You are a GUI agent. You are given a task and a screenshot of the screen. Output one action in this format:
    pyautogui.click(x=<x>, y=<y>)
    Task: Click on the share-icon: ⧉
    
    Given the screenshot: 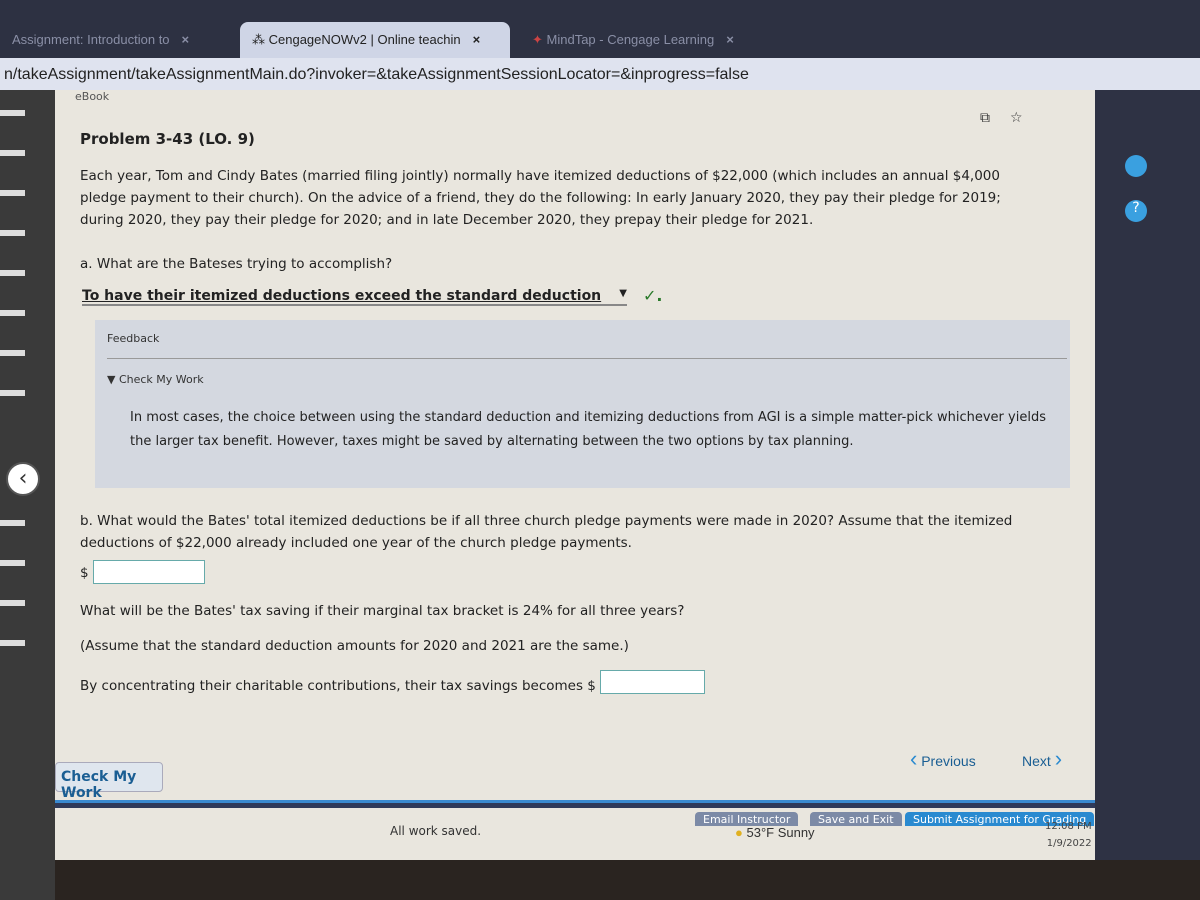 What is the action you would take?
    pyautogui.click(x=985, y=118)
    